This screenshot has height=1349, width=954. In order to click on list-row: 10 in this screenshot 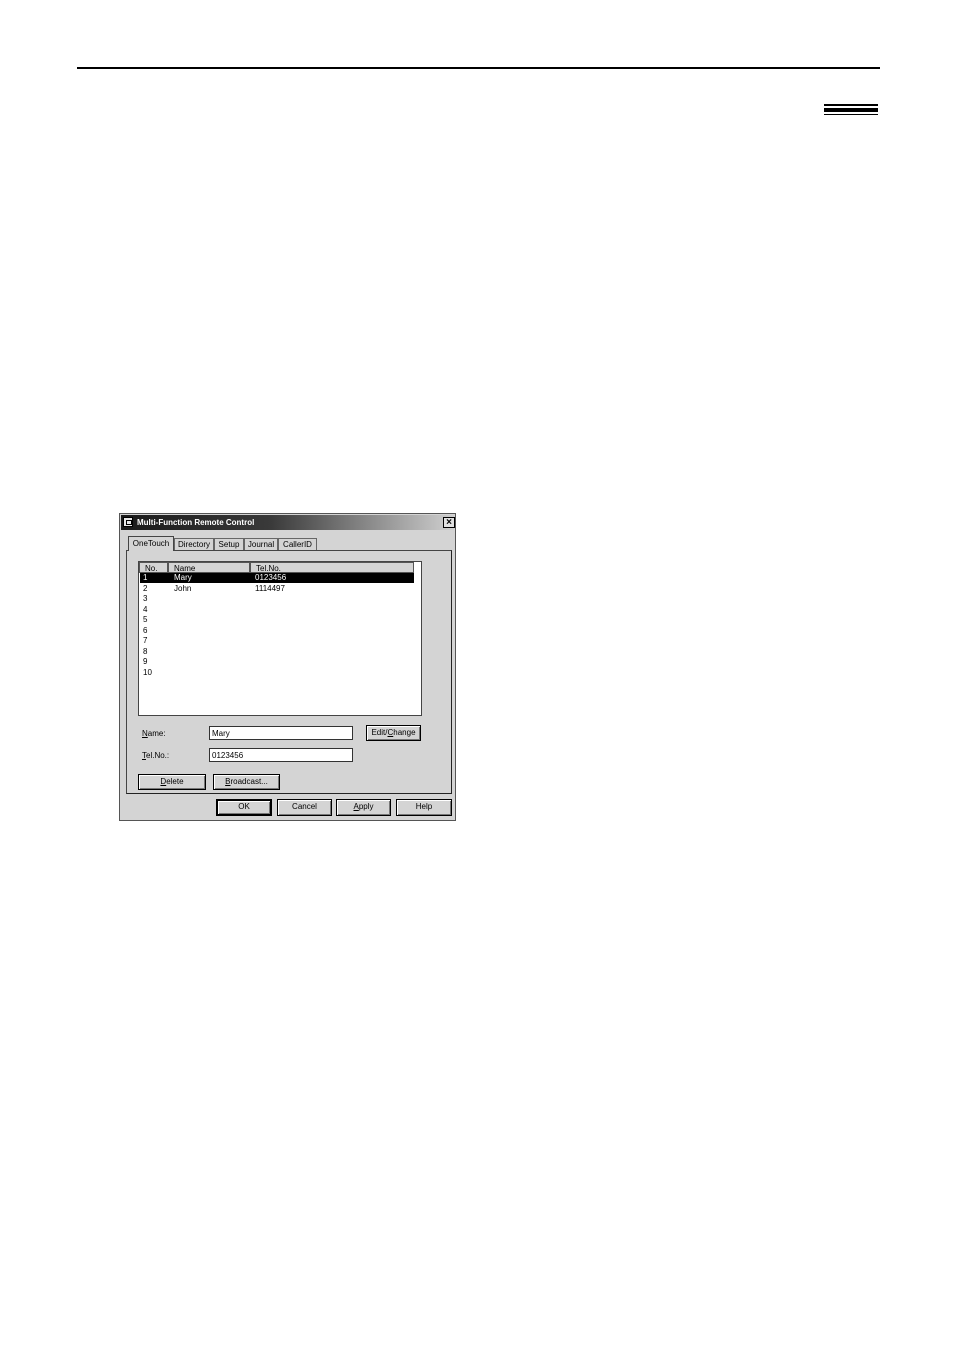, I will do `click(277, 673)`.